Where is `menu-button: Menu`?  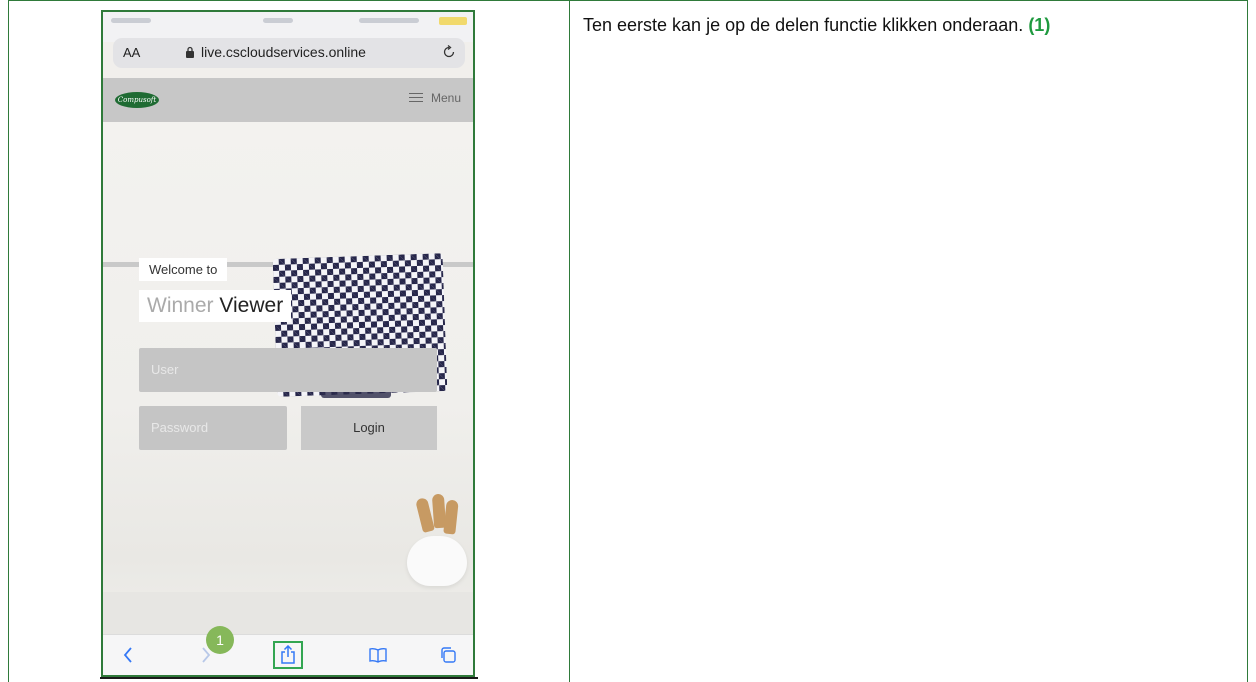
menu-button: Menu is located at coordinates (434, 98).